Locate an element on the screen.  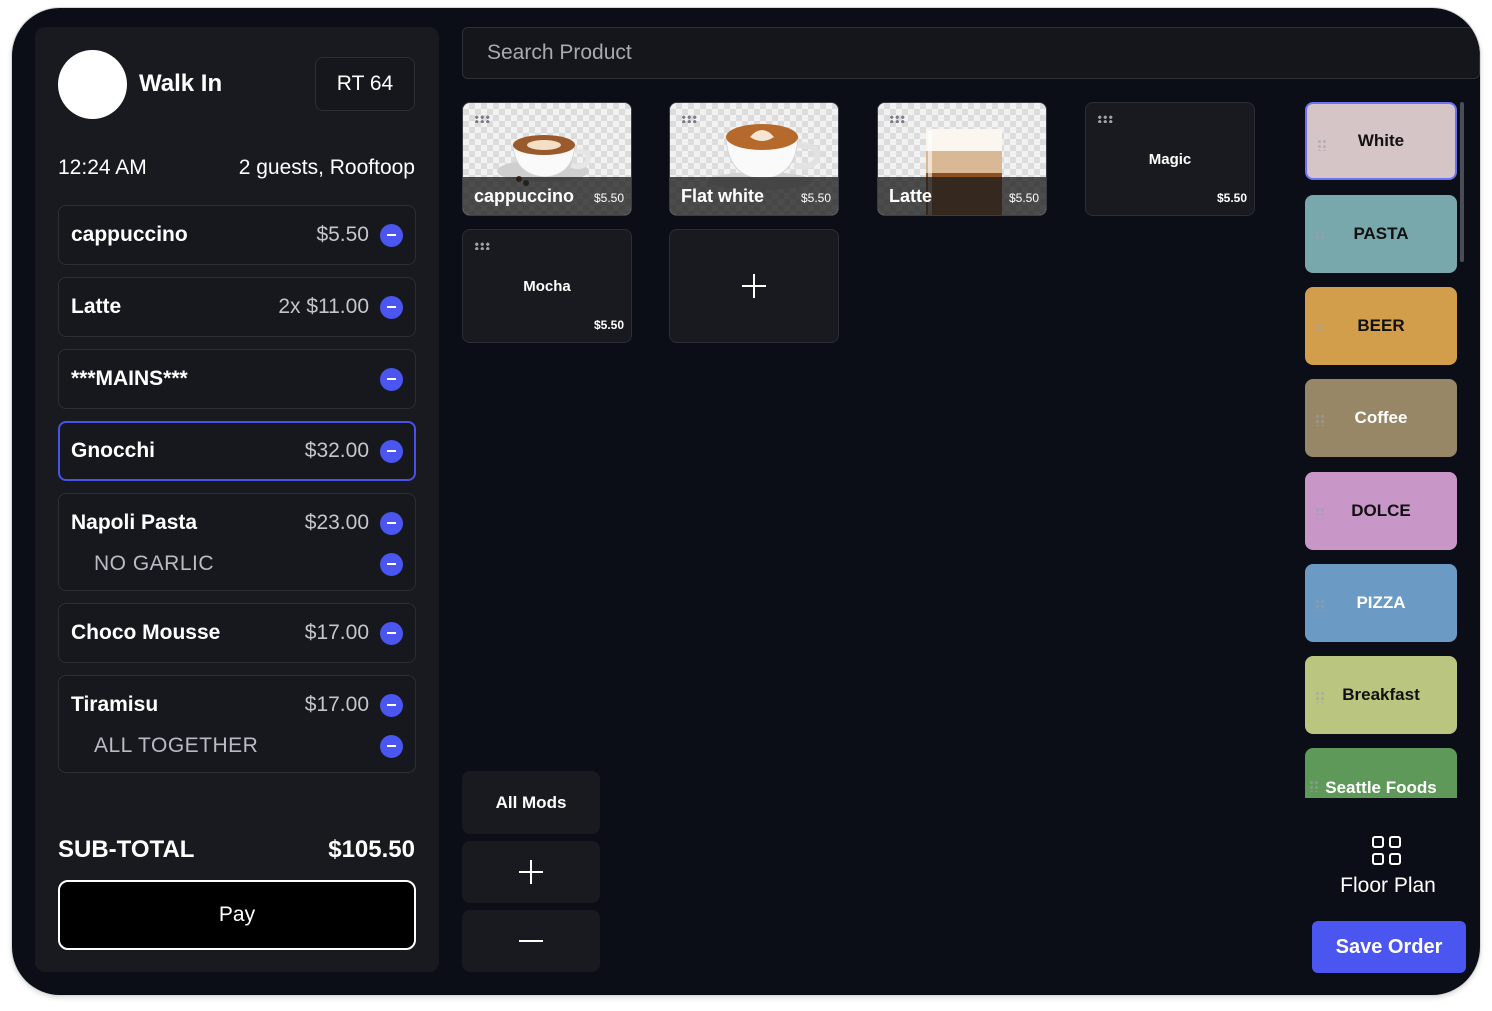
item-price: $5.50 is located at coordinates (342, 234).